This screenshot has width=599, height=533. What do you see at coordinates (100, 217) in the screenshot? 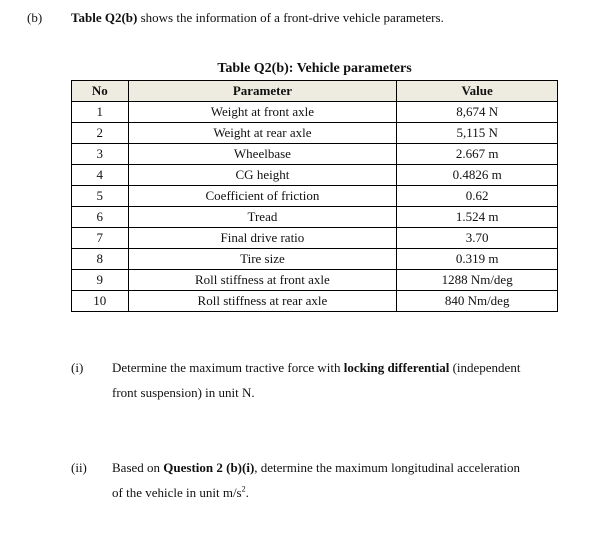
I see `cell-no: 6` at bounding box center [100, 217].